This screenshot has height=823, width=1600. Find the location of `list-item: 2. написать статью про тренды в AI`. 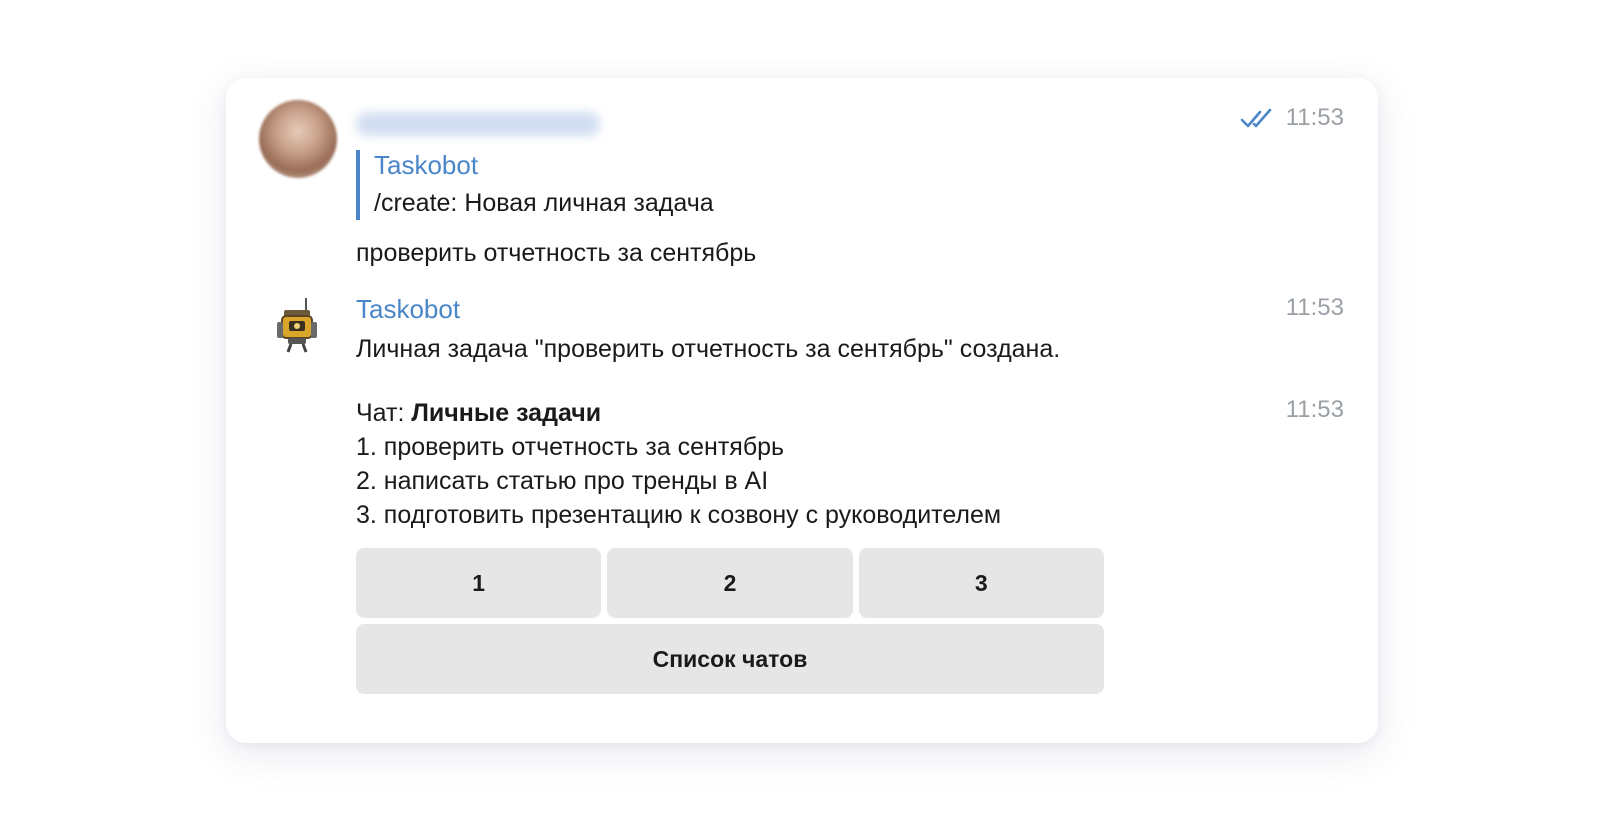

list-item: 2. написать статью про тренды в AI is located at coordinates (562, 481).